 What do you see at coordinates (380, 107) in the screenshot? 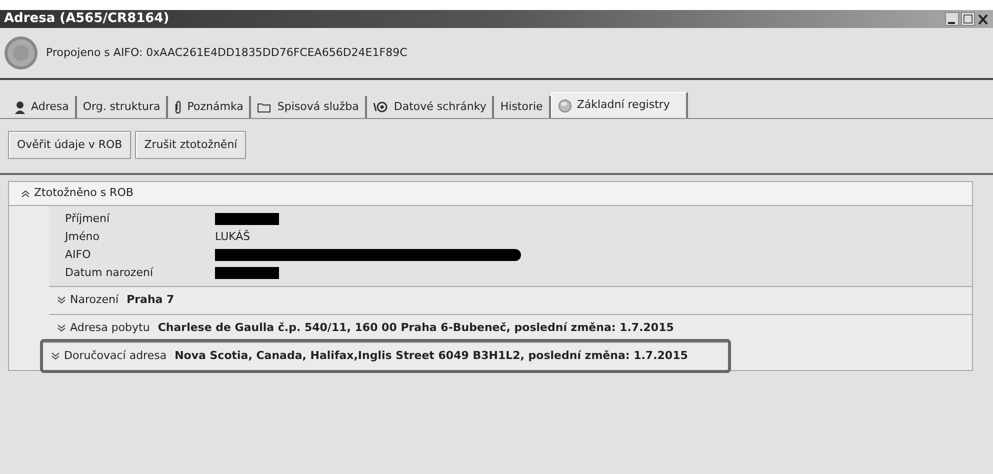
I see `at-icon` at bounding box center [380, 107].